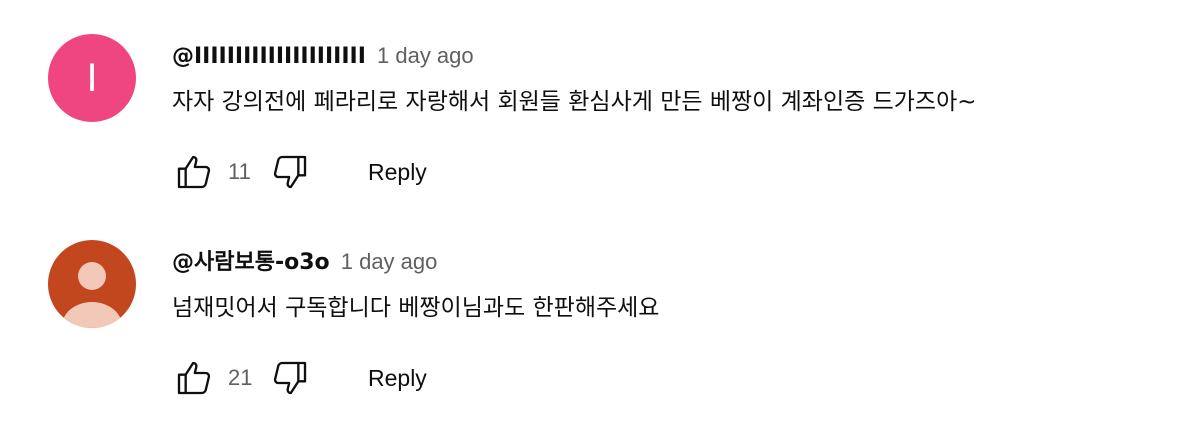 The height and width of the screenshot is (425, 1203). I want to click on avatar-letter: I, so click(92, 77).